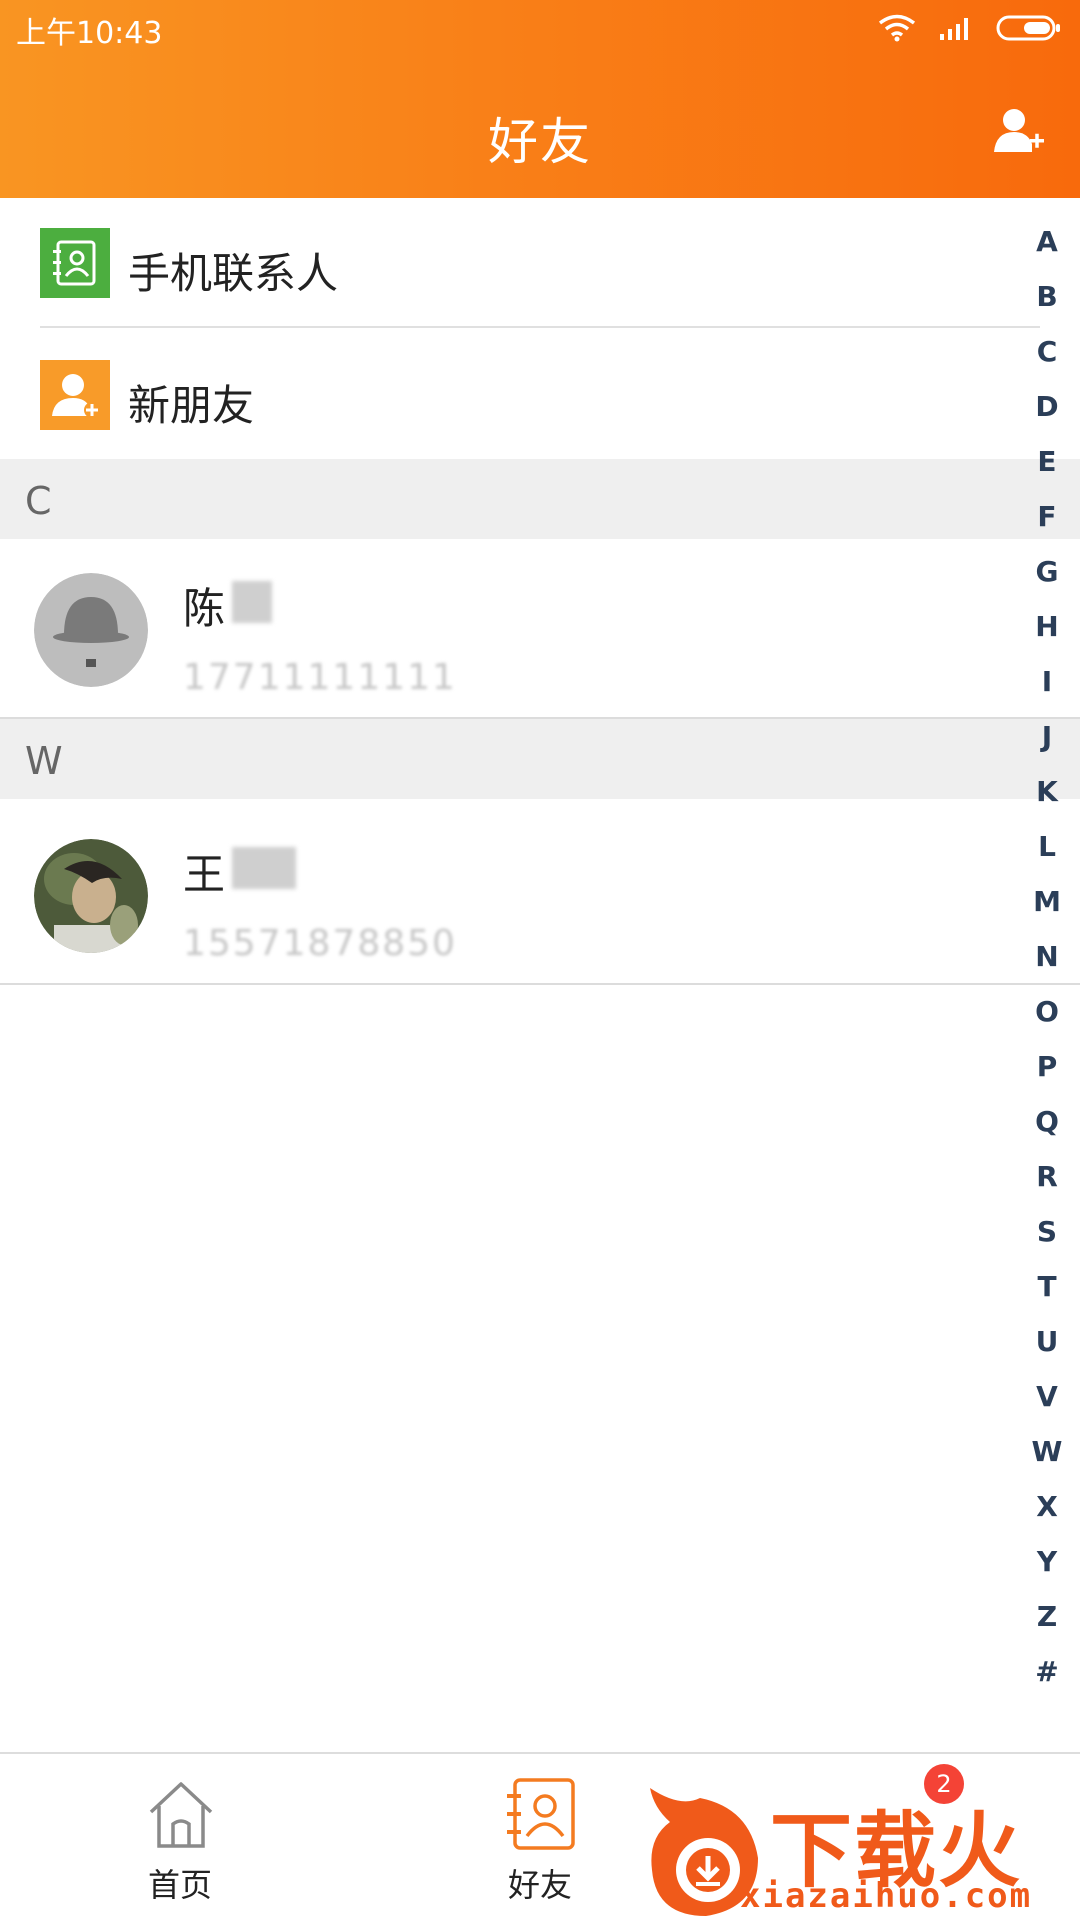  What do you see at coordinates (540, 142) in the screenshot?
I see `page-title: 好友` at bounding box center [540, 142].